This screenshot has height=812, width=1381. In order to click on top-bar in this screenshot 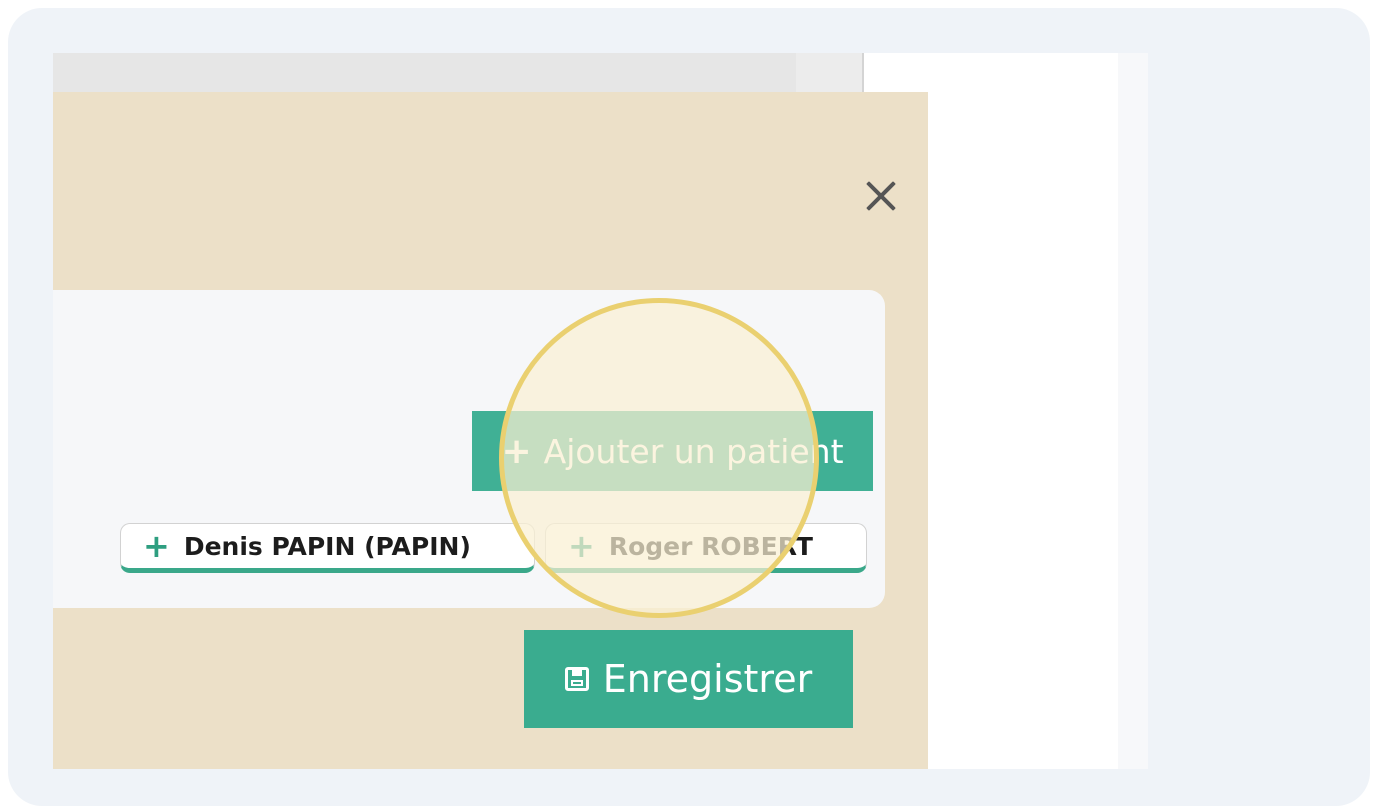, I will do `click(424, 73)`.